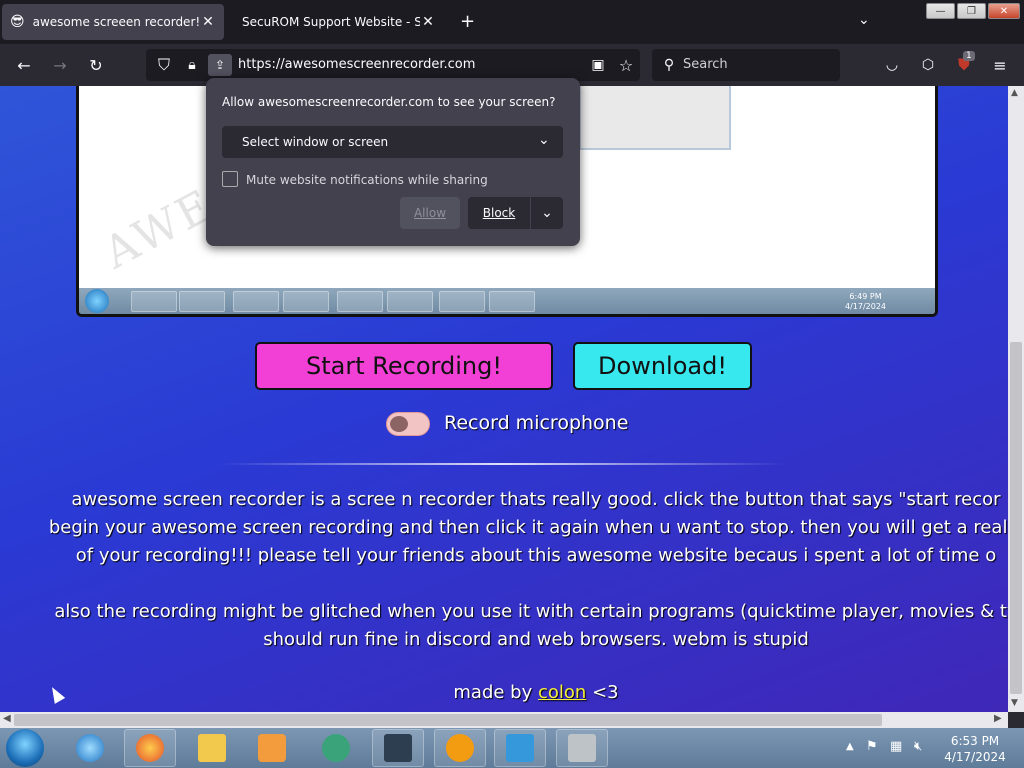  Describe the element at coordinates (975, 741) in the screenshot. I see `clock-time: 6:53 PM` at that location.